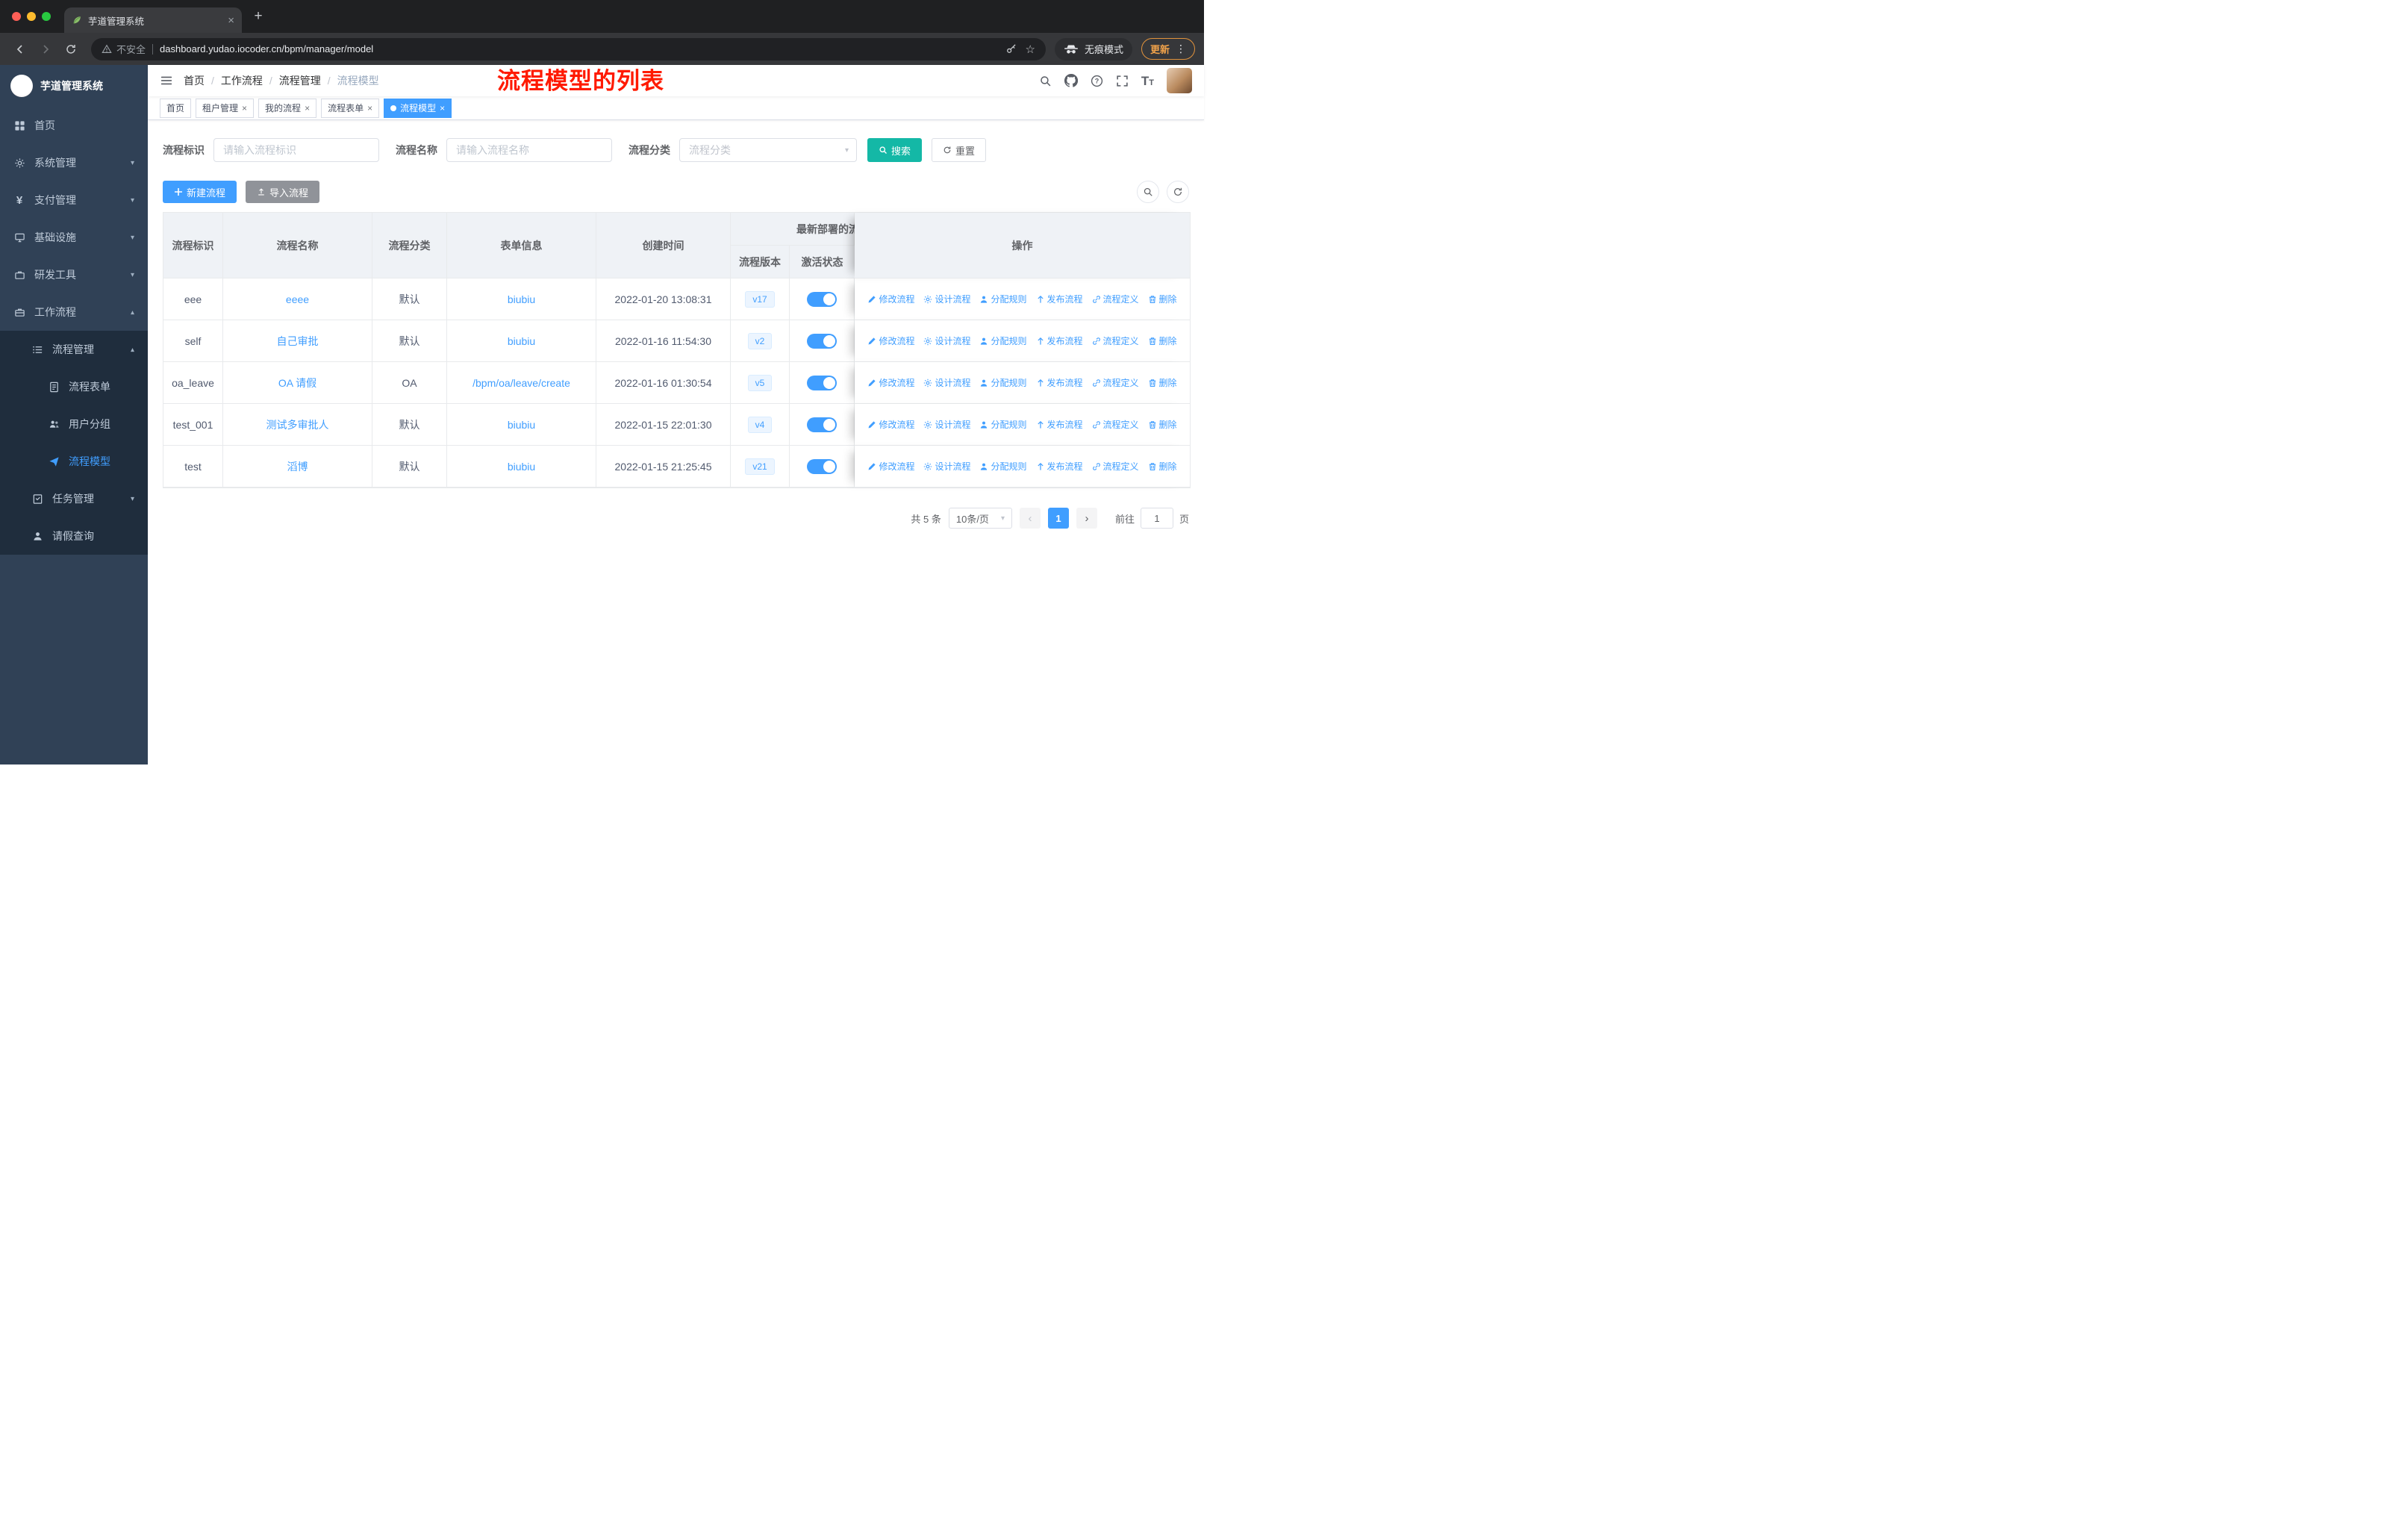 Image resolution: width=2408 pixels, height=1529 pixels. I want to click on tag-home: 首页, so click(176, 108).